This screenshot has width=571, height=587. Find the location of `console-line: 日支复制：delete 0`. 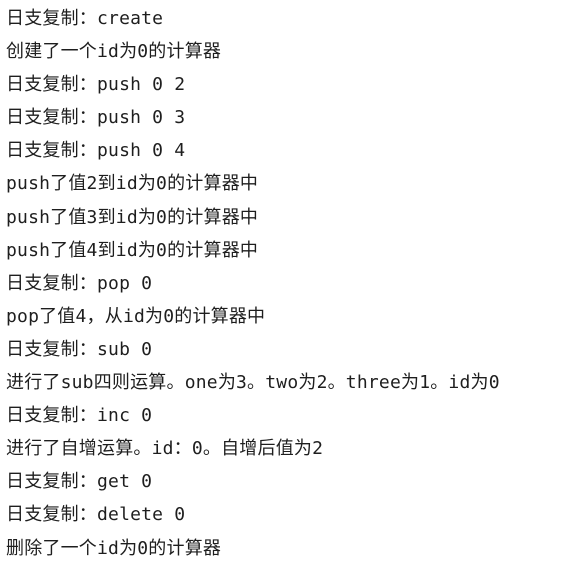

console-line: 日支复制：delete 0 is located at coordinates (96, 515).